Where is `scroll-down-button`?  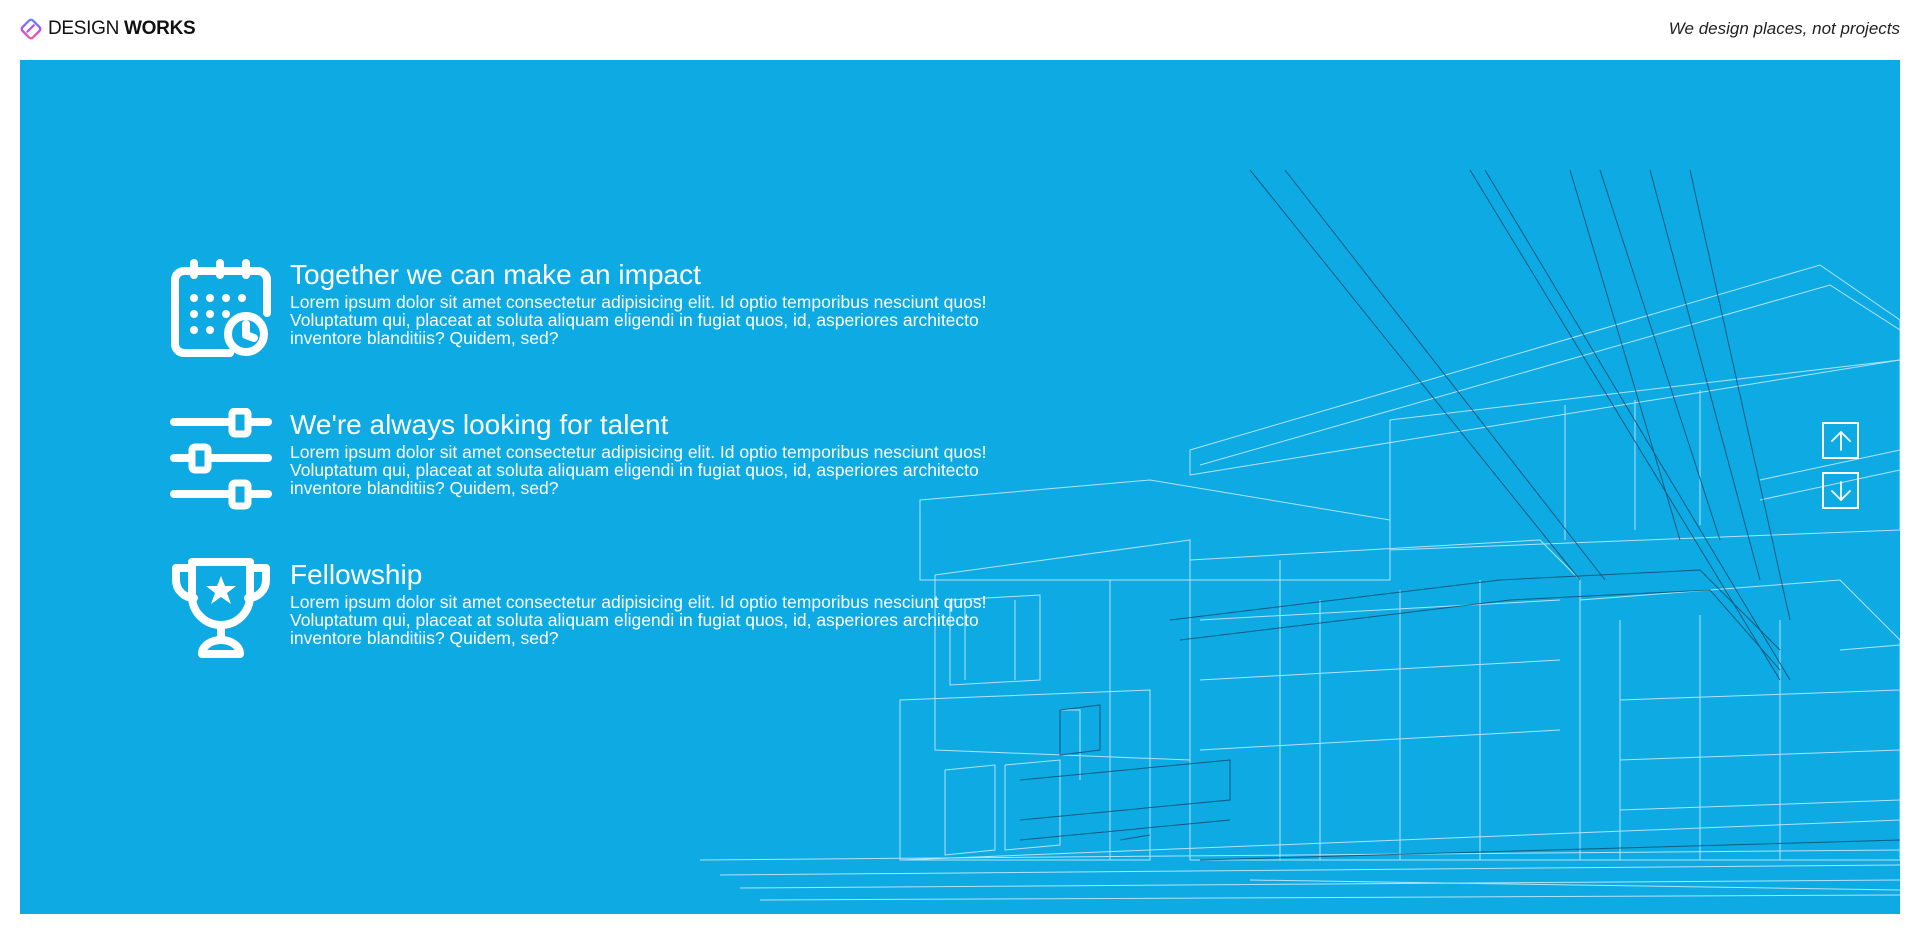
scroll-down-button is located at coordinates (1840, 490).